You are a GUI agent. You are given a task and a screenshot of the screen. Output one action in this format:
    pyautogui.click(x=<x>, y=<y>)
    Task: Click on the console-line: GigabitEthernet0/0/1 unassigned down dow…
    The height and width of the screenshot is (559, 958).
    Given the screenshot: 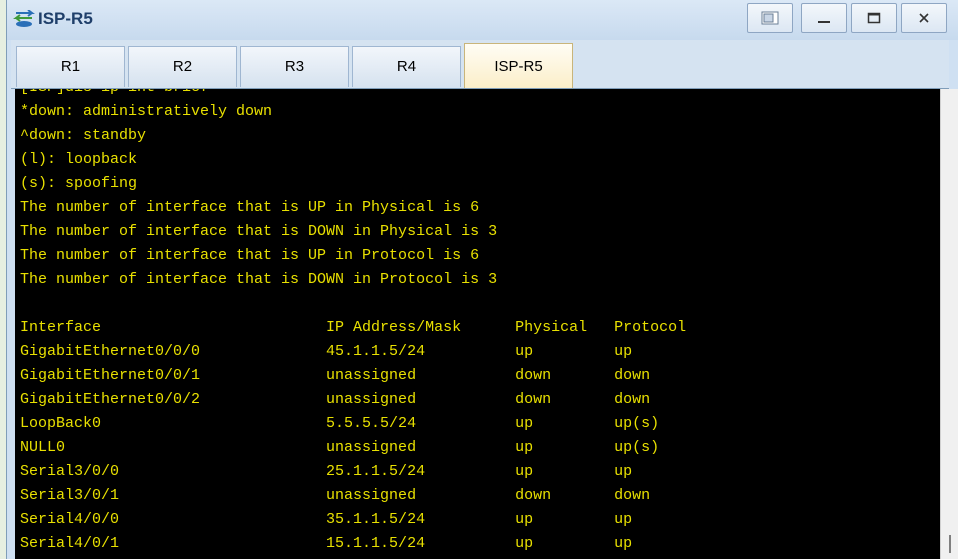 What is the action you would take?
    pyautogui.click(x=335, y=375)
    